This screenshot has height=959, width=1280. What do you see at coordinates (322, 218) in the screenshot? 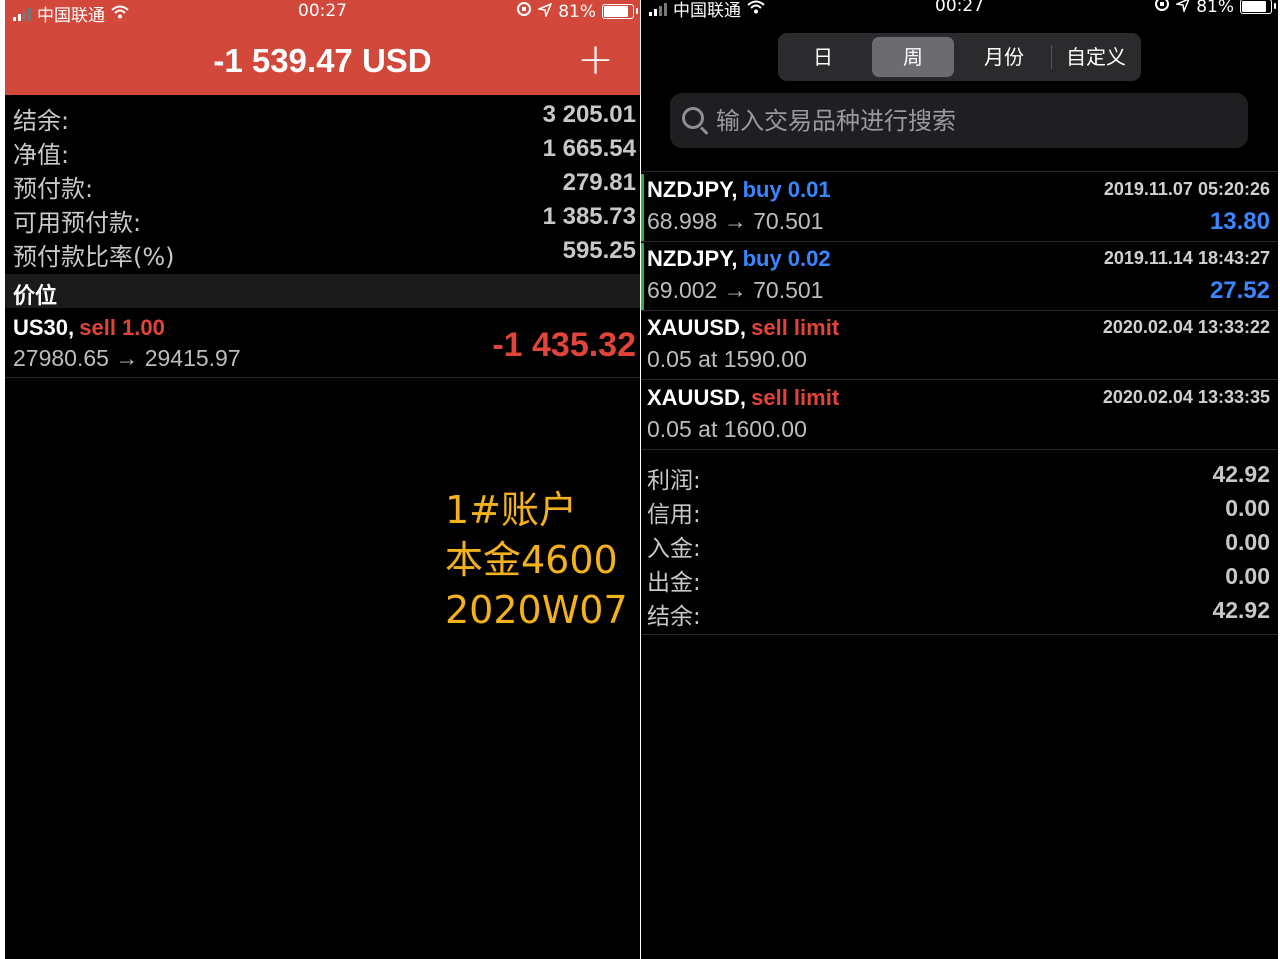
I see `summary-row-free-margin: 可用预付款: 1 385.73` at bounding box center [322, 218].